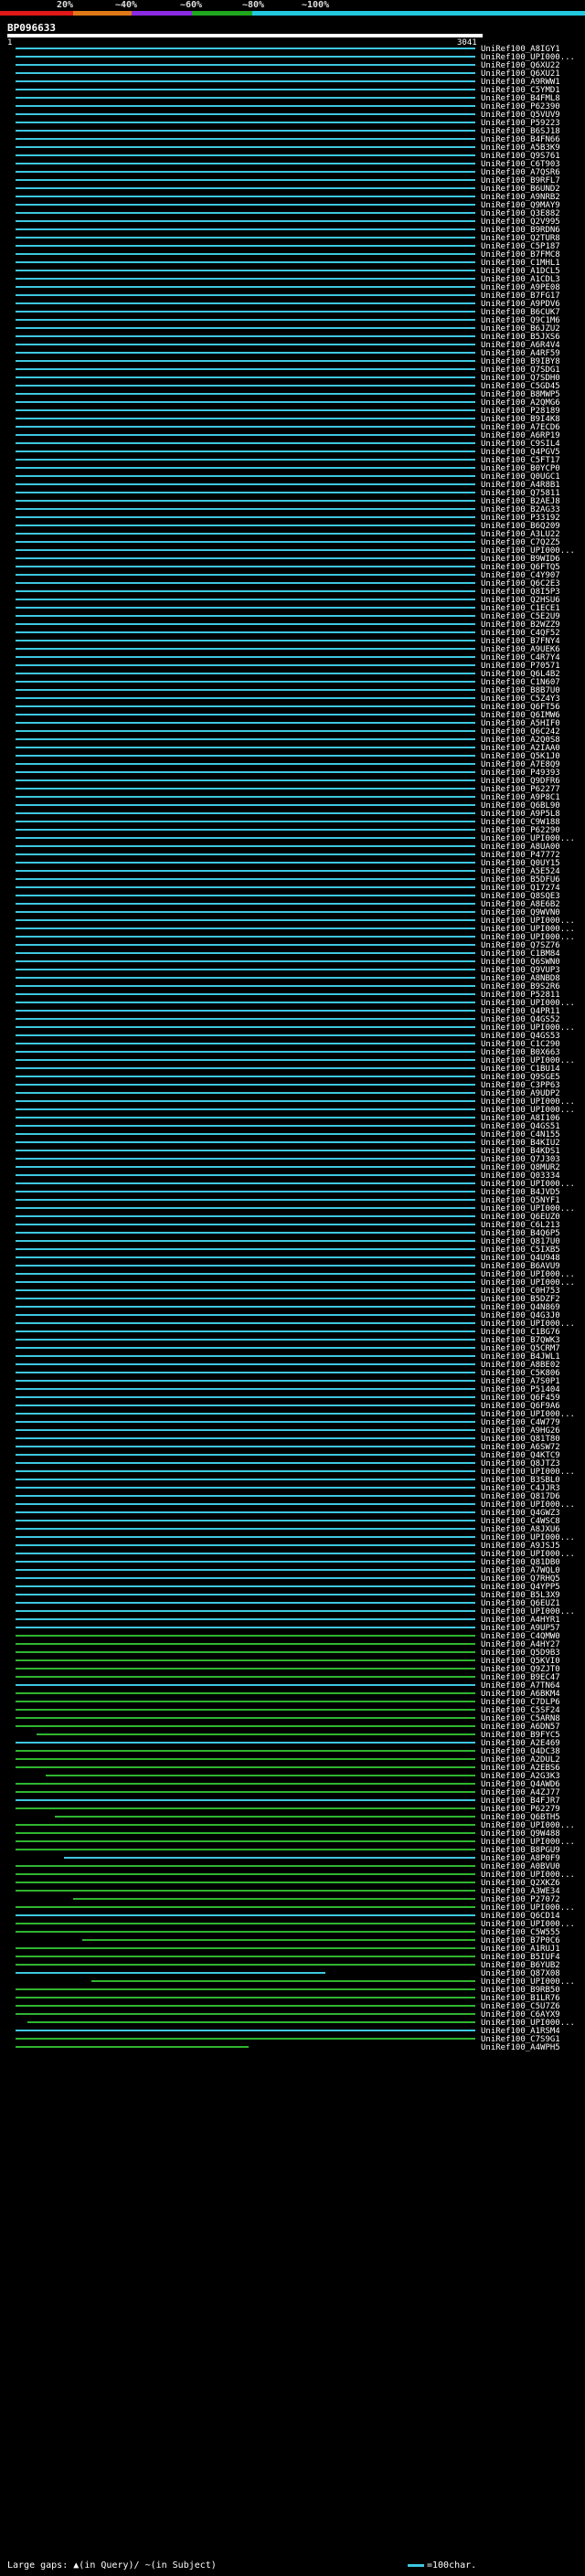 This screenshot has height=2576, width=585. Describe the element at coordinates (416, 2565) in the screenshot. I see `scale-swatch-icon` at that location.